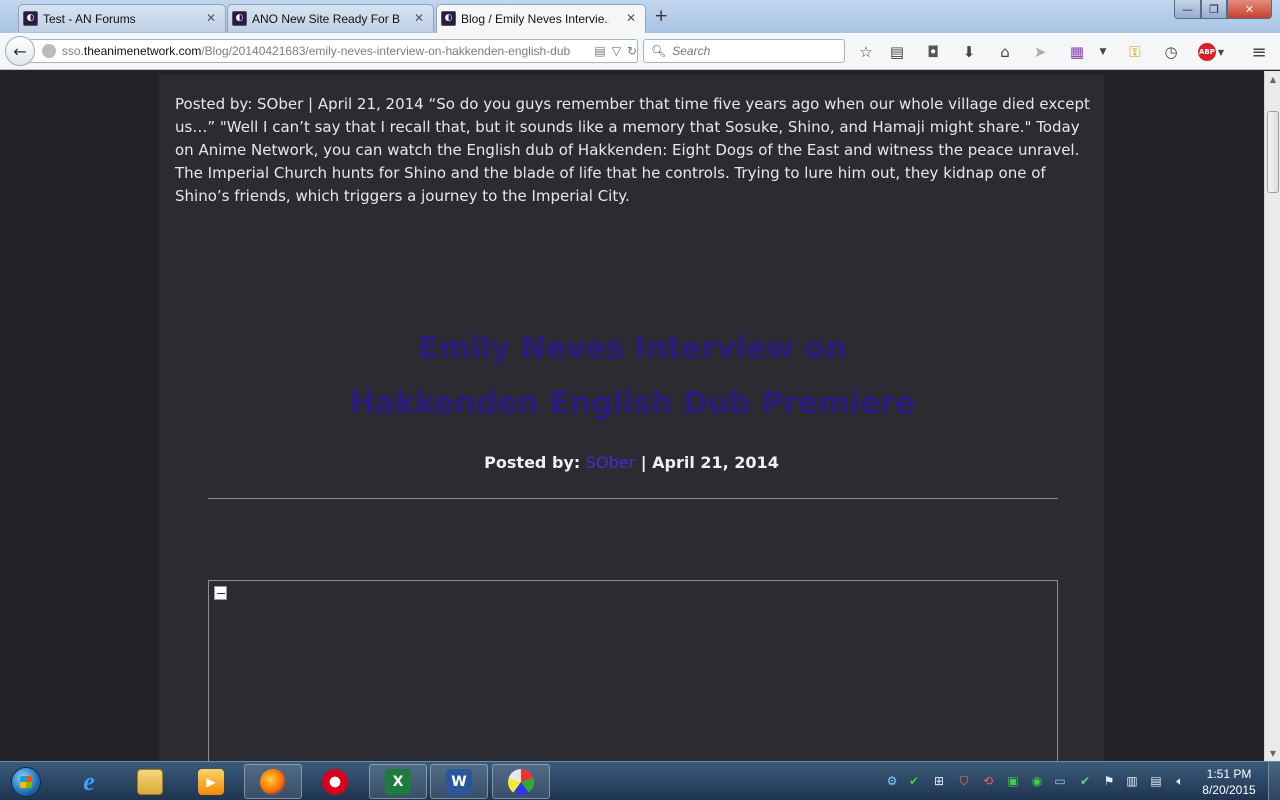  Describe the element at coordinates (89, 18) in the screenshot. I see `tab-title: Test - AN Forums` at that location.